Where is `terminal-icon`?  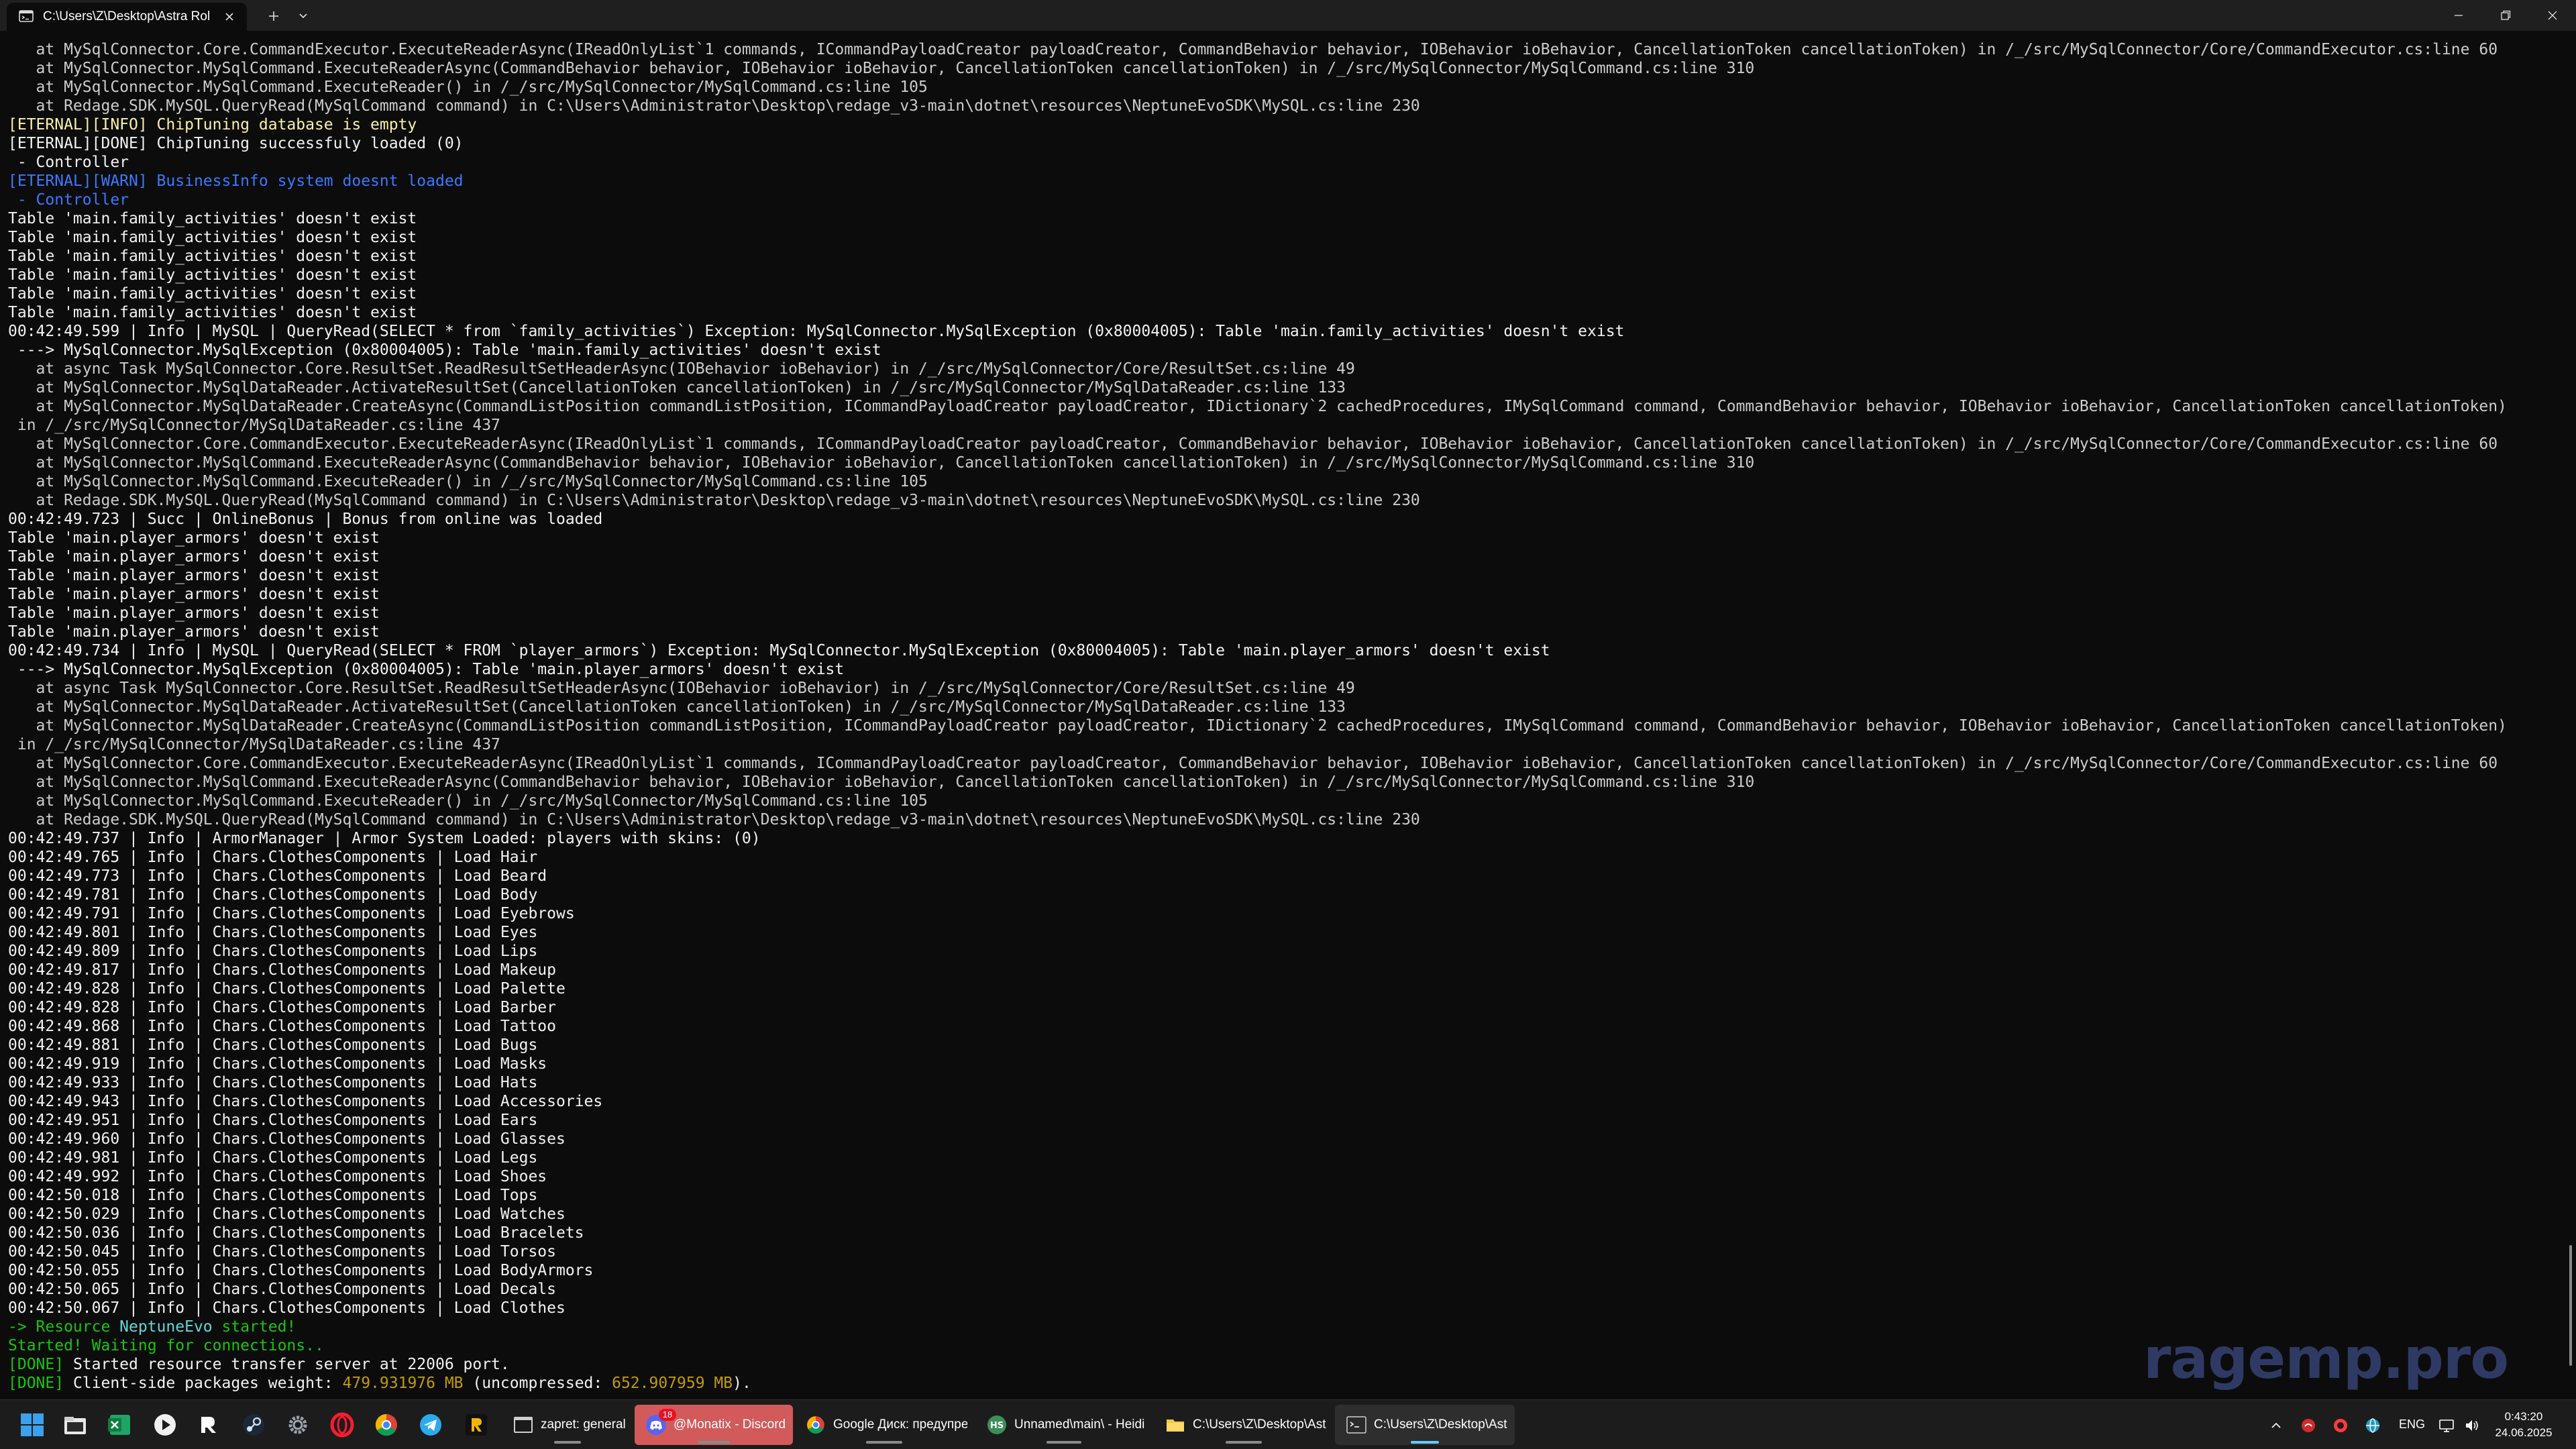 terminal-icon is located at coordinates (1356, 1425).